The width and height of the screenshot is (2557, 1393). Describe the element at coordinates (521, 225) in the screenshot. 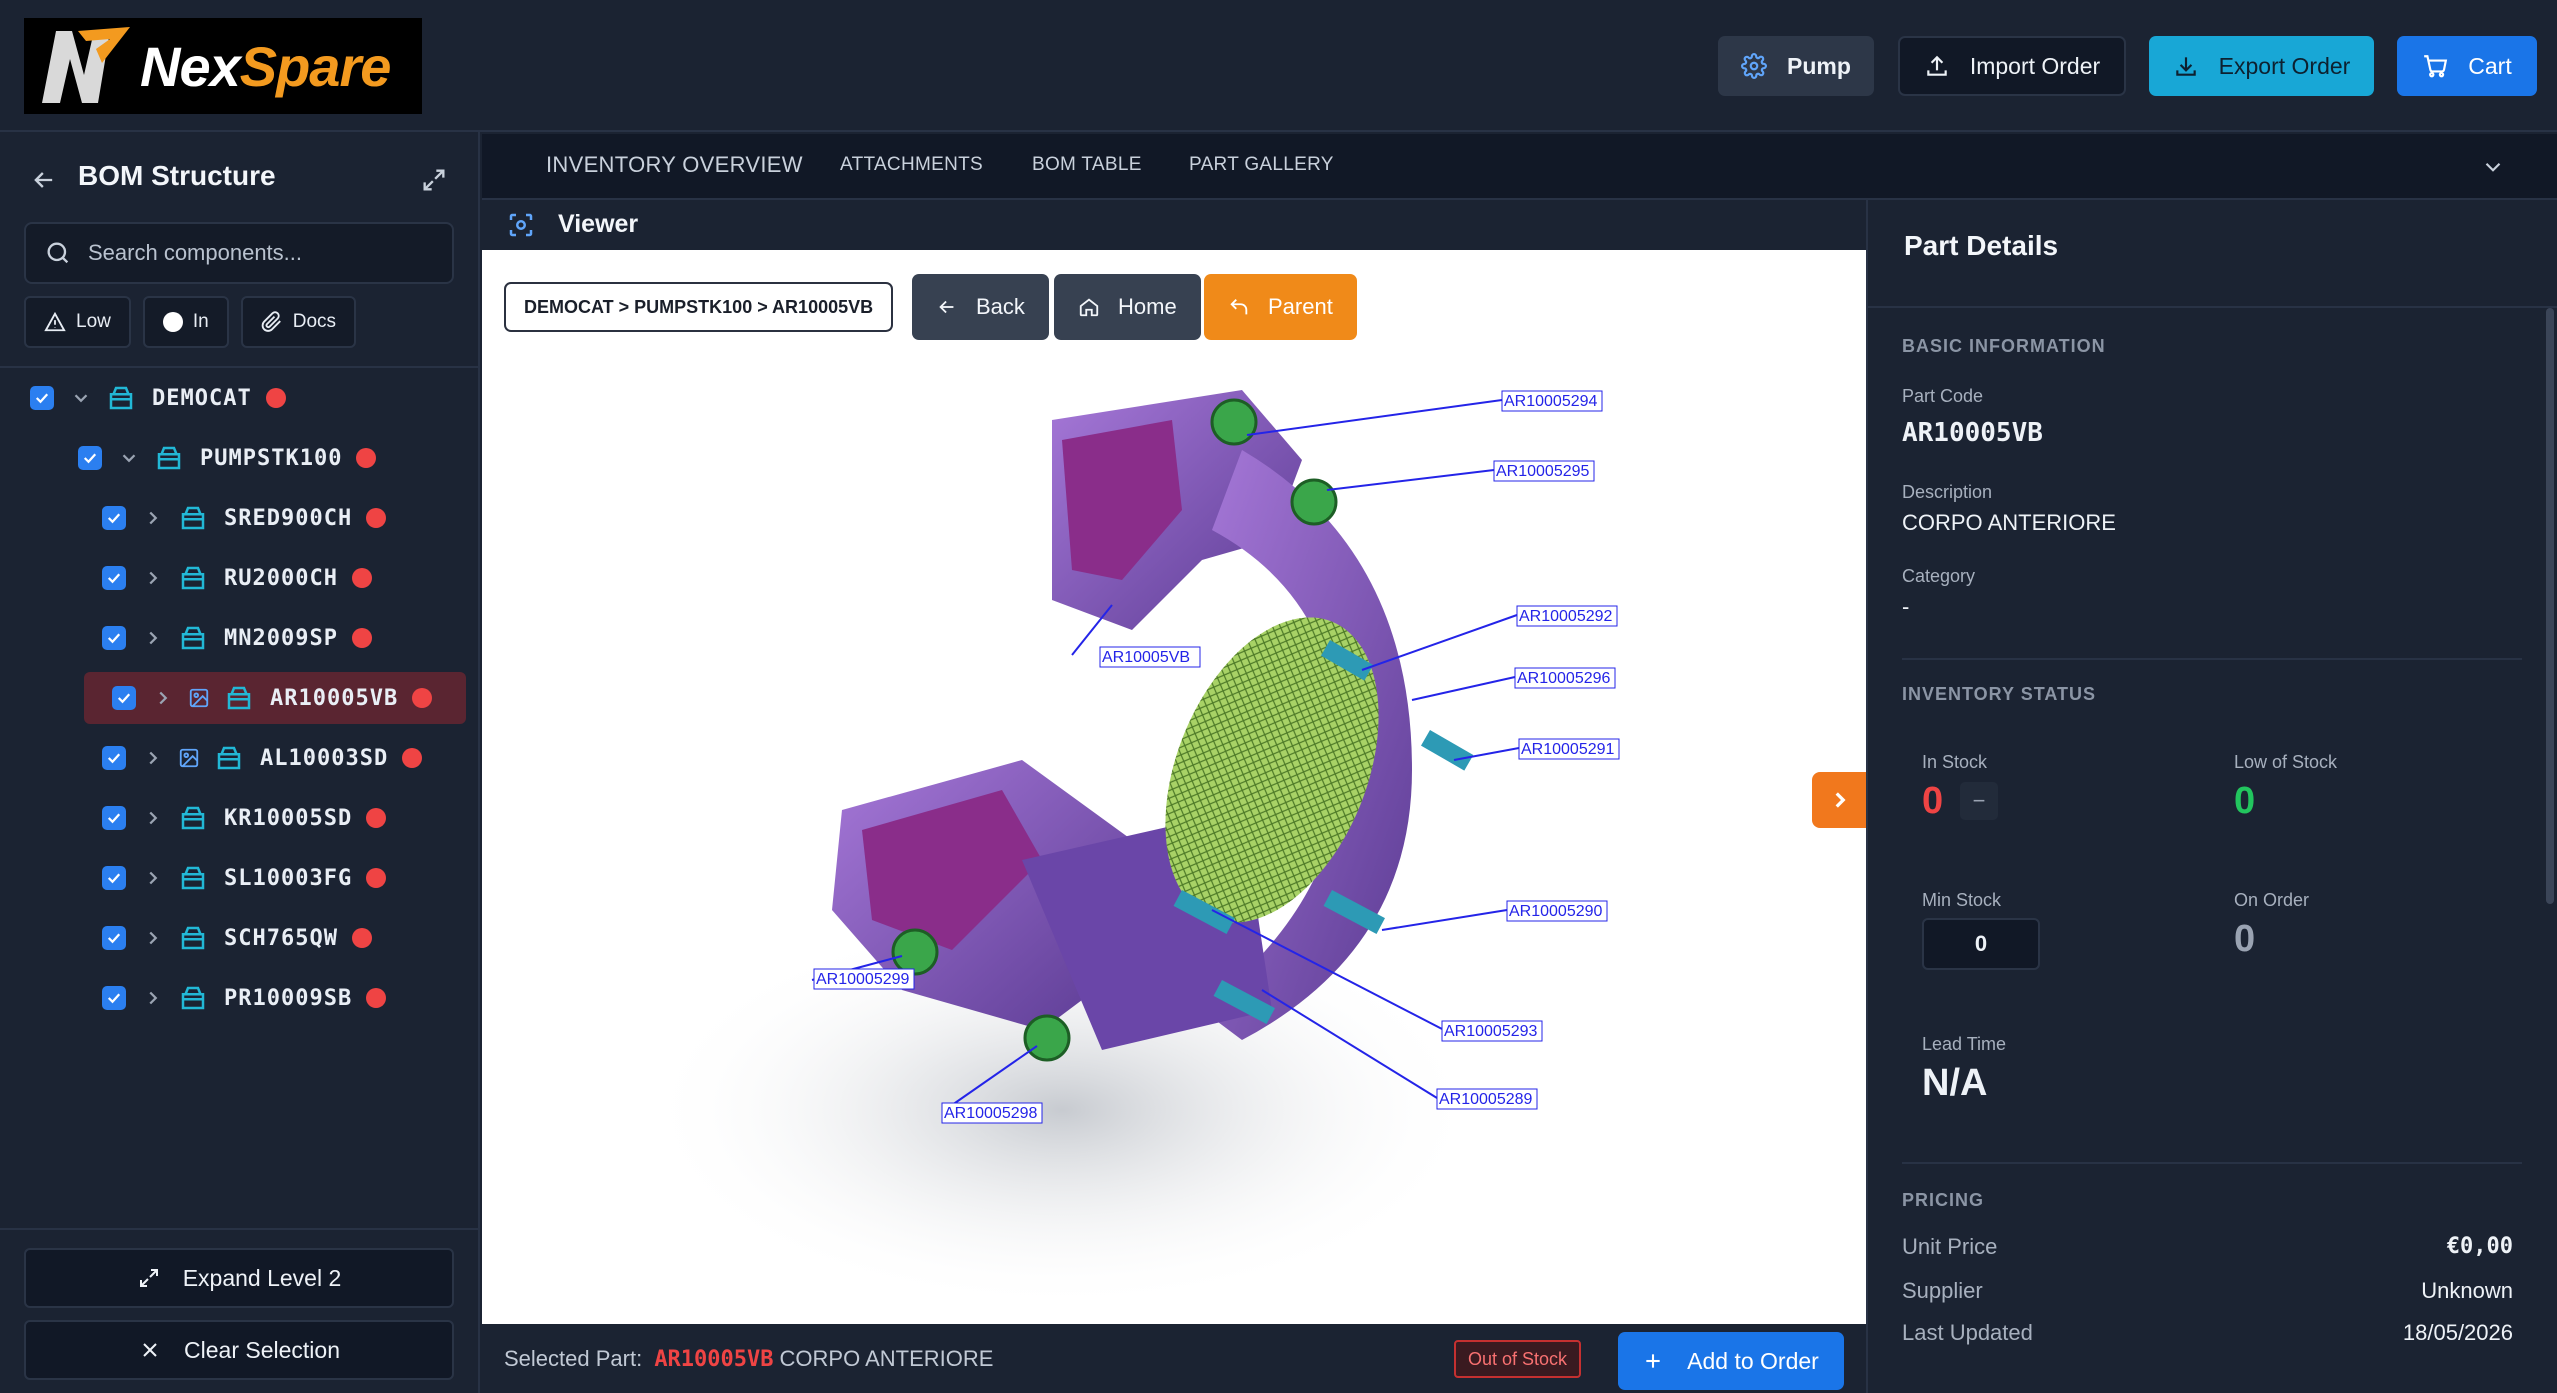

I see `viewer-icon` at that location.